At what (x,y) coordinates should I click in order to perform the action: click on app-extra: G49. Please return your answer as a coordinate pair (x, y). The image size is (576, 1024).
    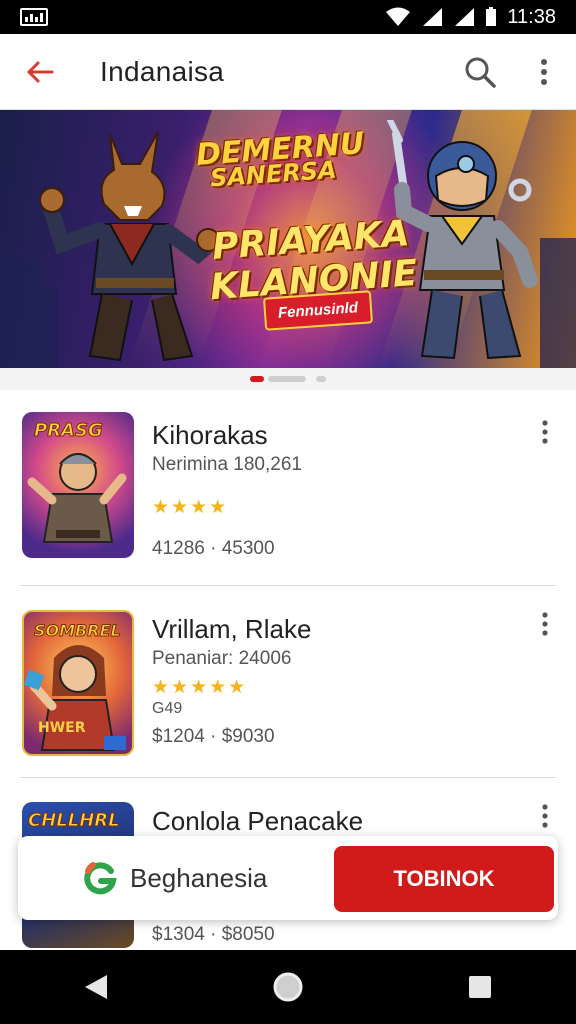
    Looking at the image, I should click on (167, 708).